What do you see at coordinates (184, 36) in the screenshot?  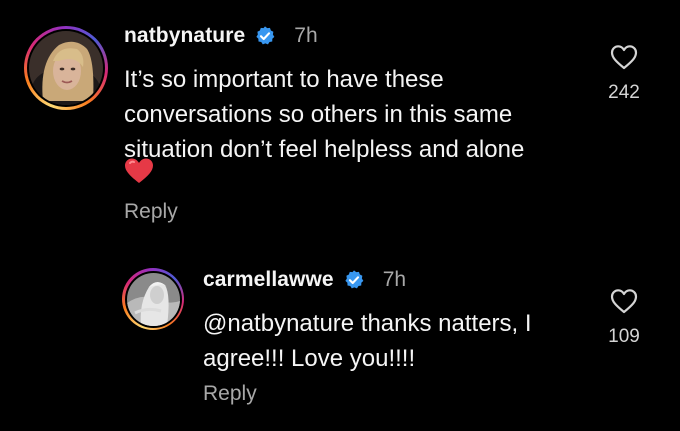 I see `username: natbynature` at bounding box center [184, 36].